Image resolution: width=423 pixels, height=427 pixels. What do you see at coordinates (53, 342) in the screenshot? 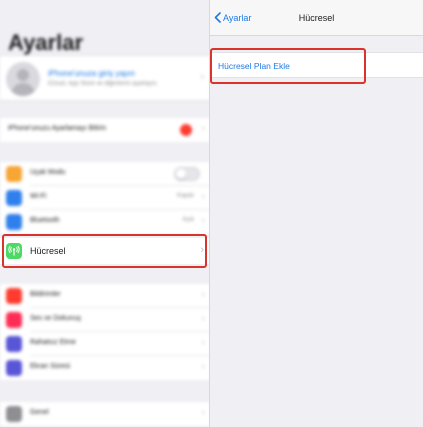
I see `row-label: Rahatsız Etme` at bounding box center [53, 342].